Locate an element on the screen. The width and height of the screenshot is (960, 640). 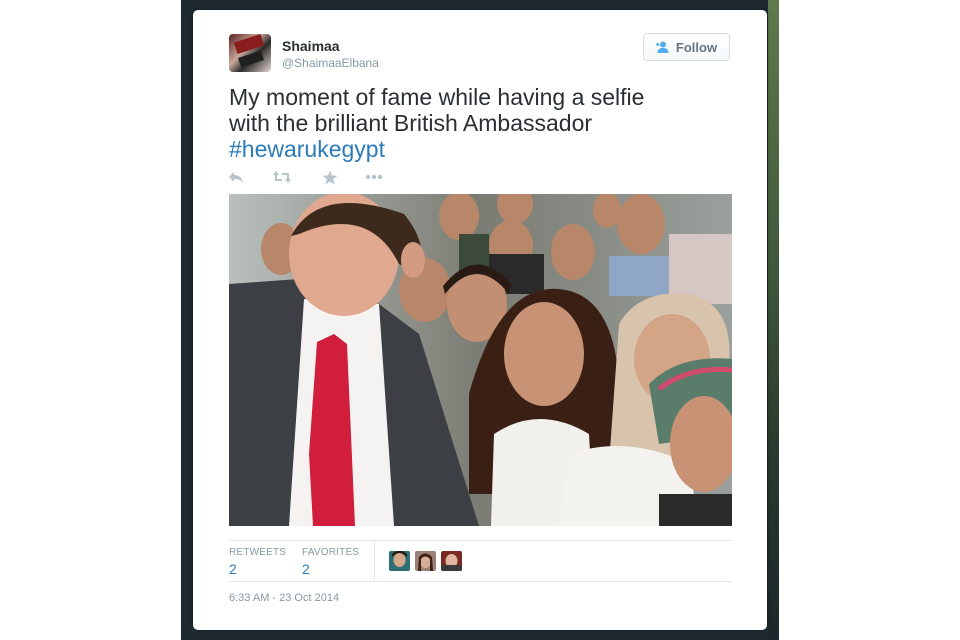
tweet-actions is located at coordinates (329, 177).